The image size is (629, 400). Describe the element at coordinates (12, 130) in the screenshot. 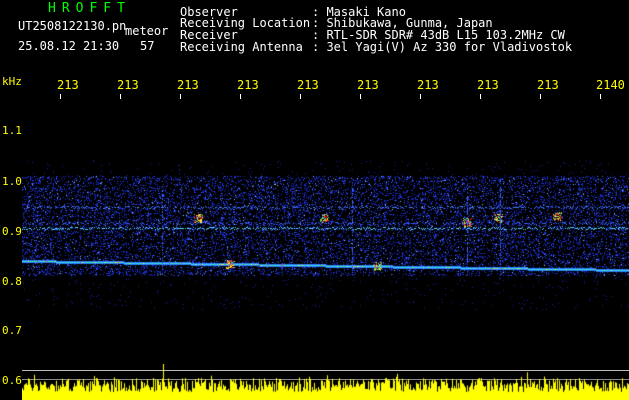

I see `y-tick-1-1: 1.1` at that location.